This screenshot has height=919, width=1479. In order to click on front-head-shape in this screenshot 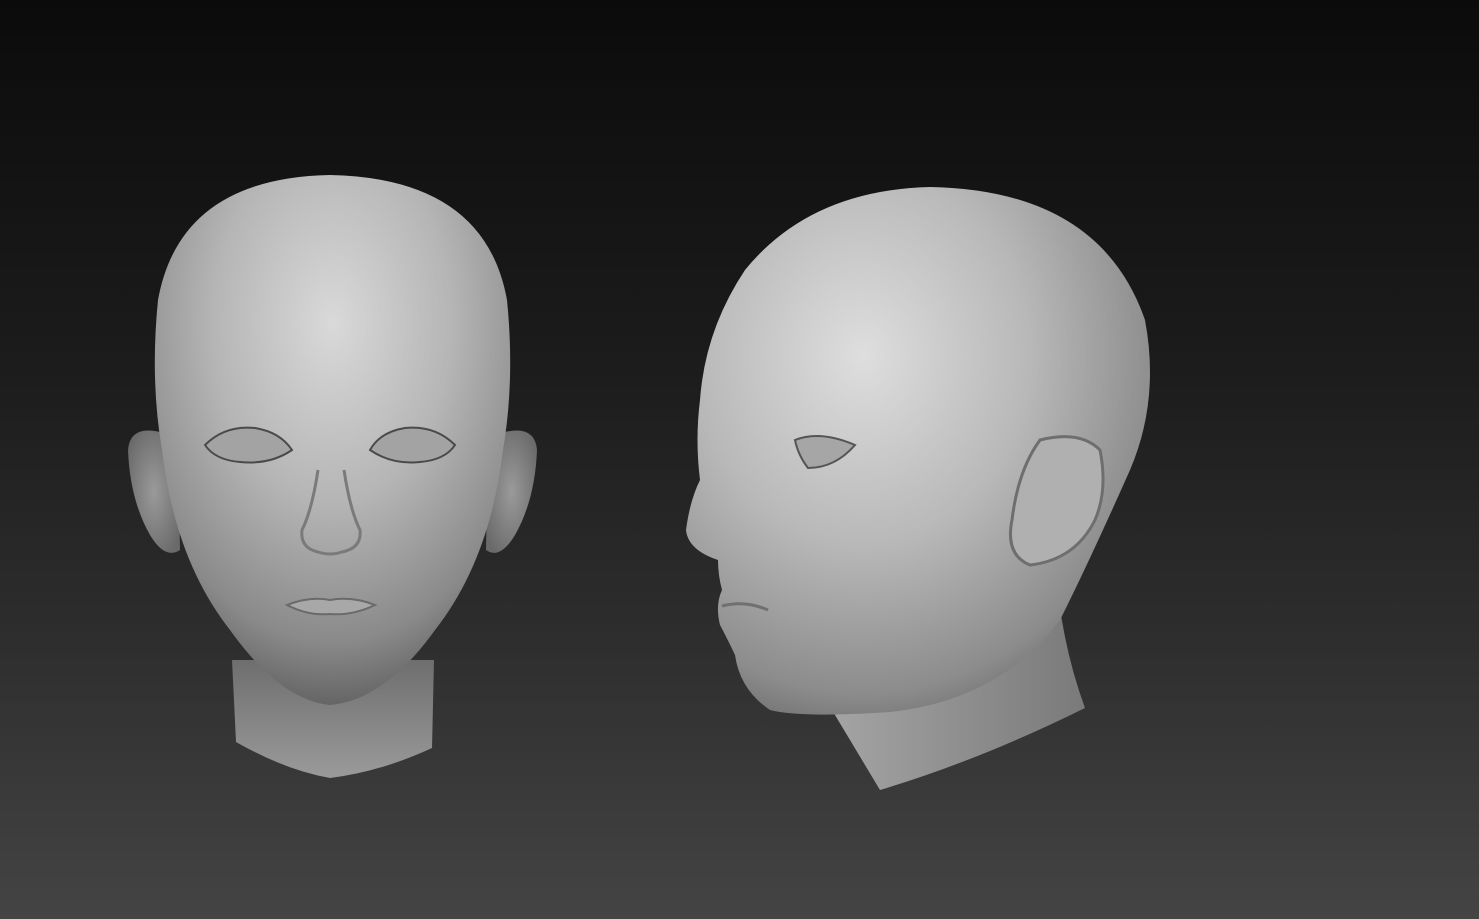, I will do `click(332, 440)`.